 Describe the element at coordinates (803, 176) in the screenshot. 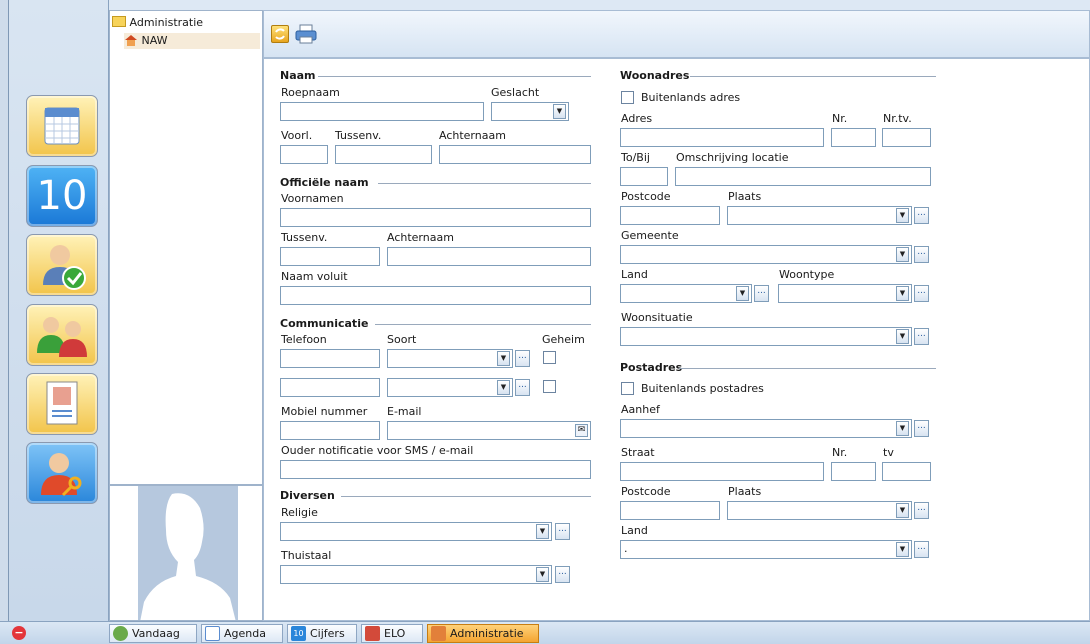

I see `omschrijving-locatie-input` at that location.